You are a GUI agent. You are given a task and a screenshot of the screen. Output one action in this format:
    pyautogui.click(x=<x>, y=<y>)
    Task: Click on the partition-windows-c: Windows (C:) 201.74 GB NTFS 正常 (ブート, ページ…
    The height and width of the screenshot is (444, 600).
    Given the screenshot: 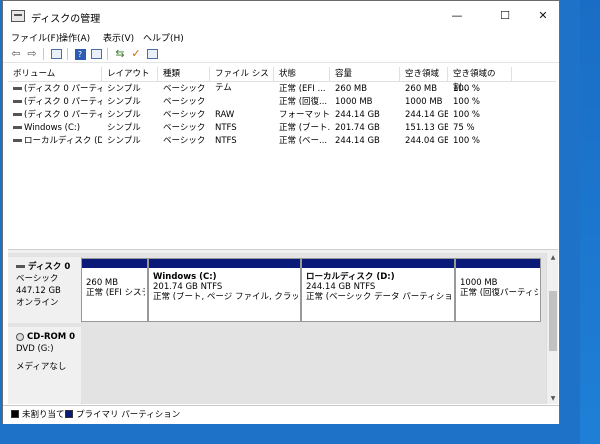 What is the action you would take?
    pyautogui.click(x=224, y=290)
    